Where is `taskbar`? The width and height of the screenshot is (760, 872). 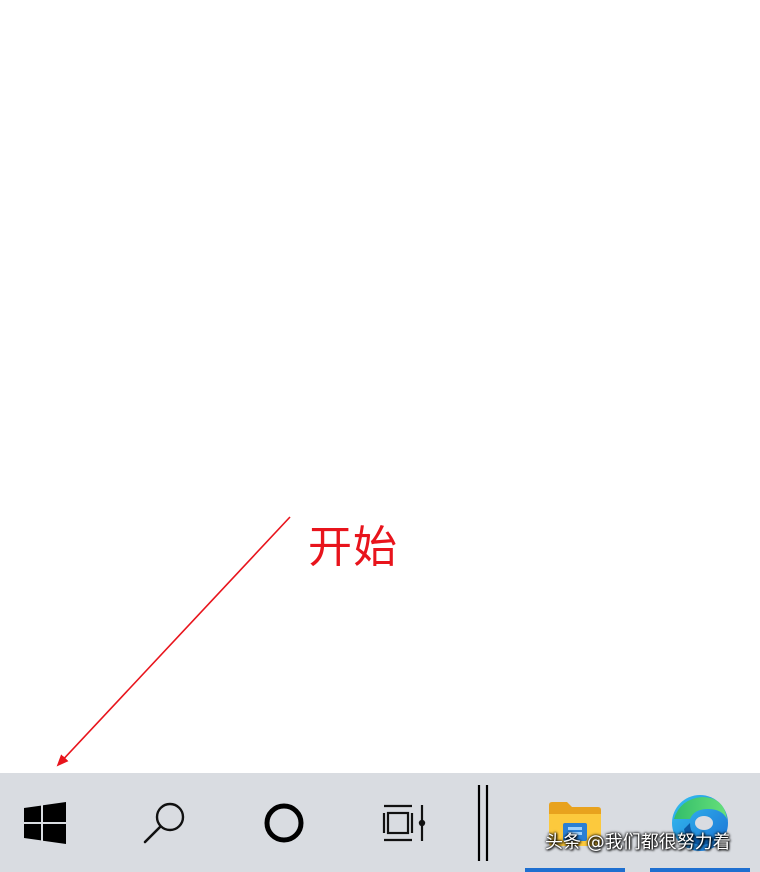 taskbar is located at coordinates (380, 822).